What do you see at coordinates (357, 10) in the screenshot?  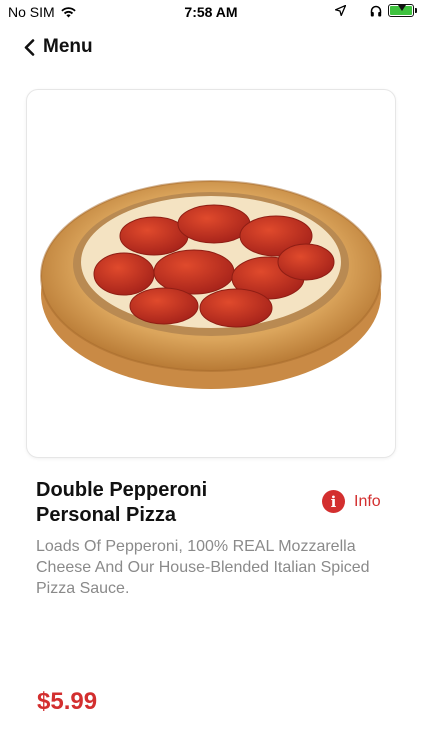 I see `moon-icon` at bounding box center [357, 10].